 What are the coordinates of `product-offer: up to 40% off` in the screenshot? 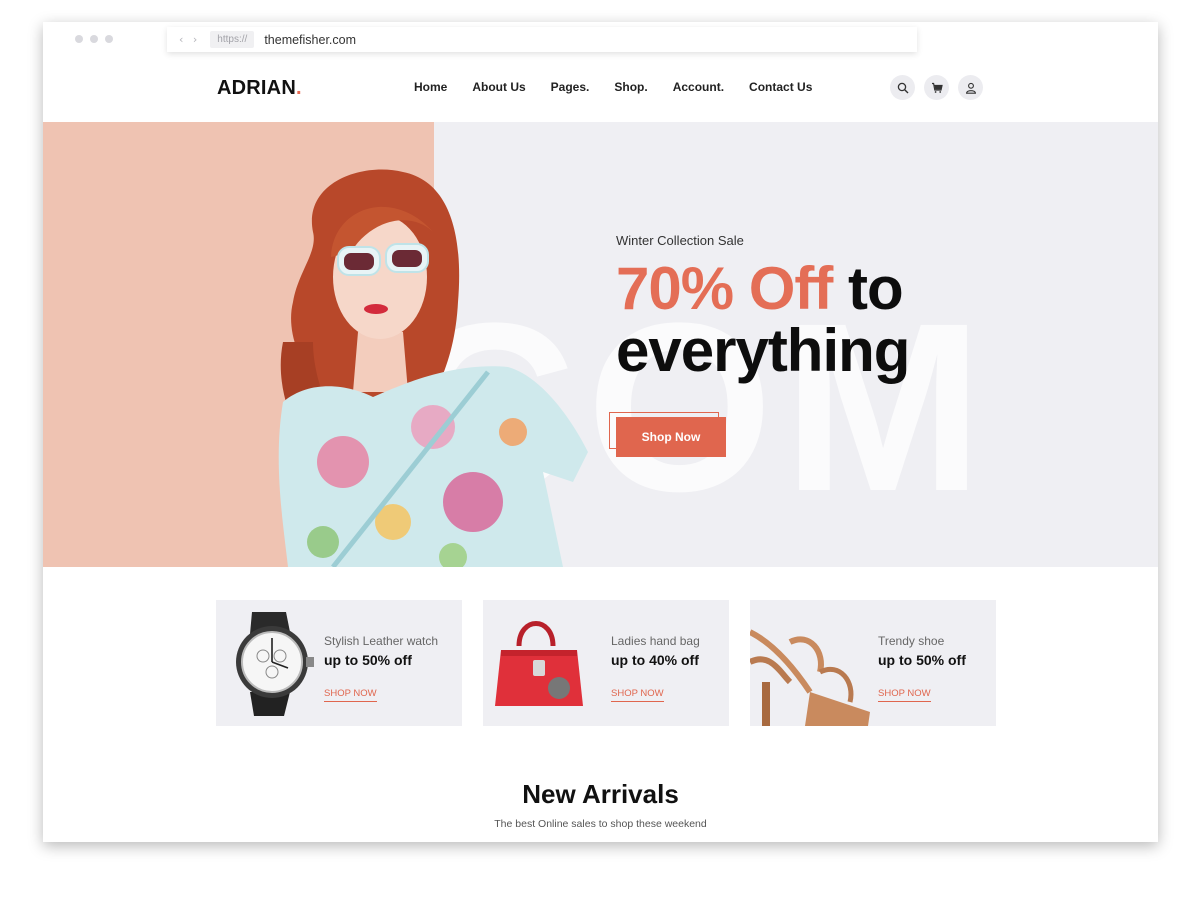 It's located at (655, 660).